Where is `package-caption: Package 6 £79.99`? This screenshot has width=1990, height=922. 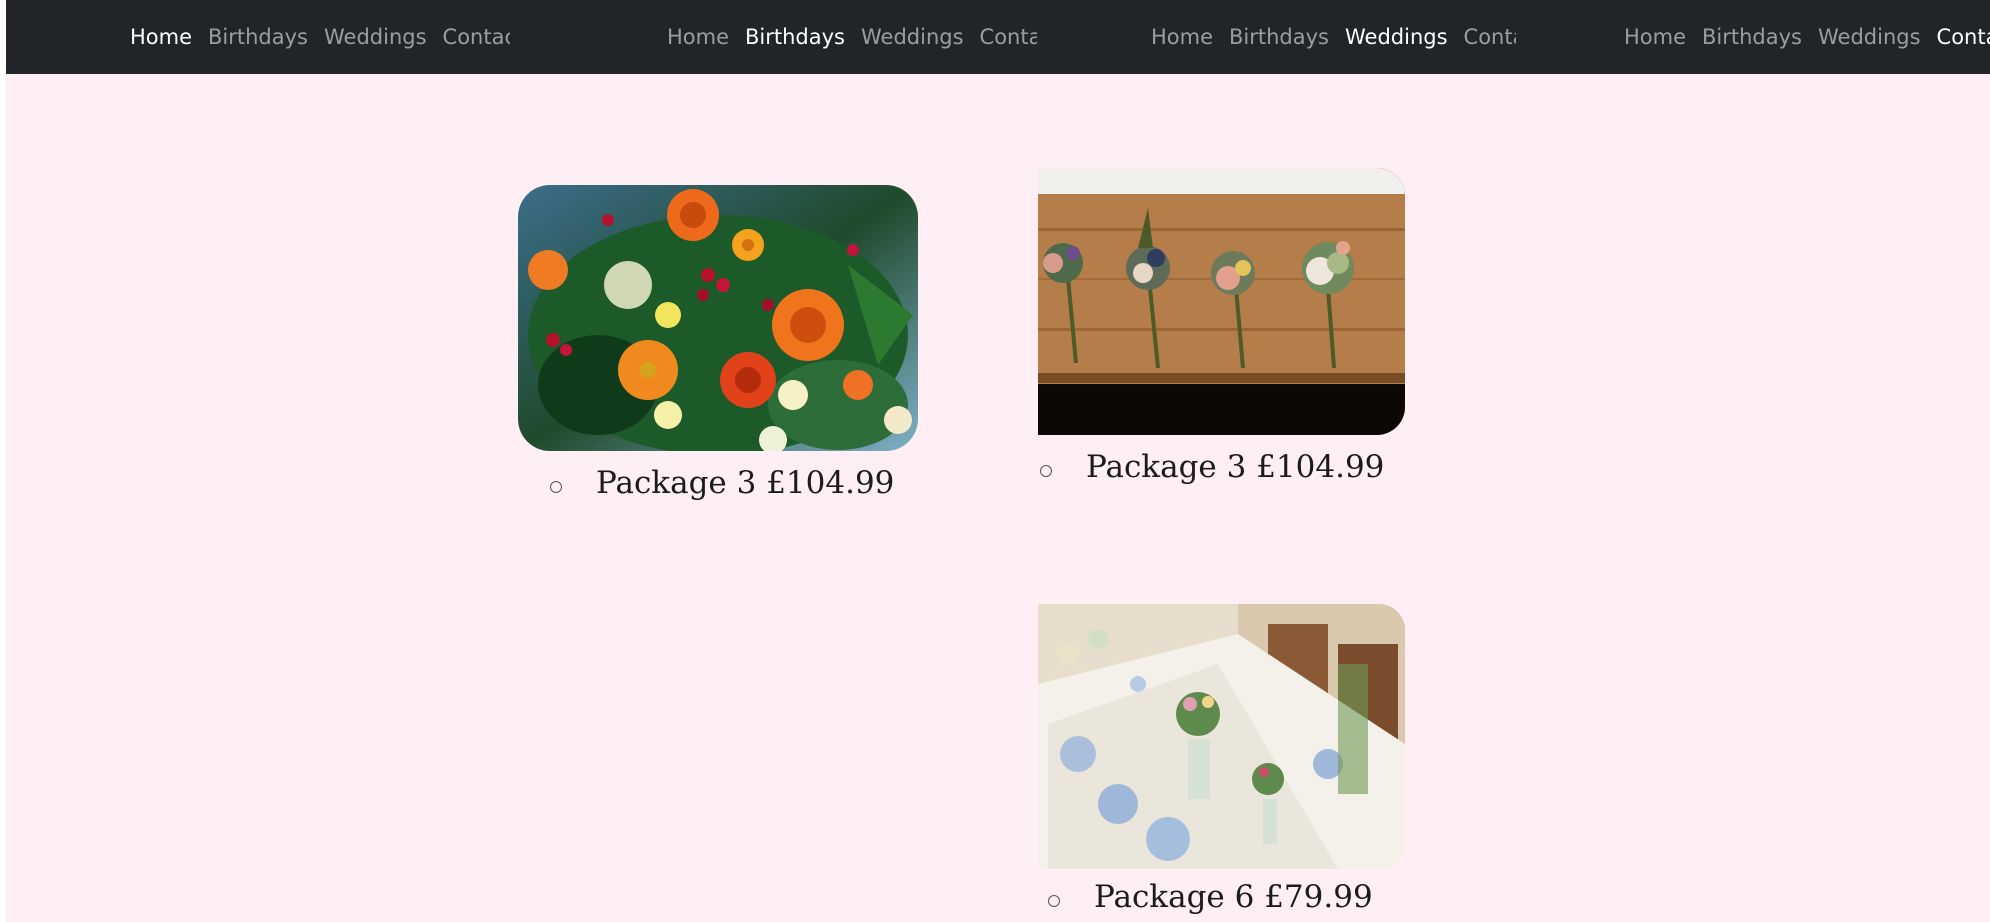 package-caption: Package 6 £79.99 is located at coordinates (1221, 897).